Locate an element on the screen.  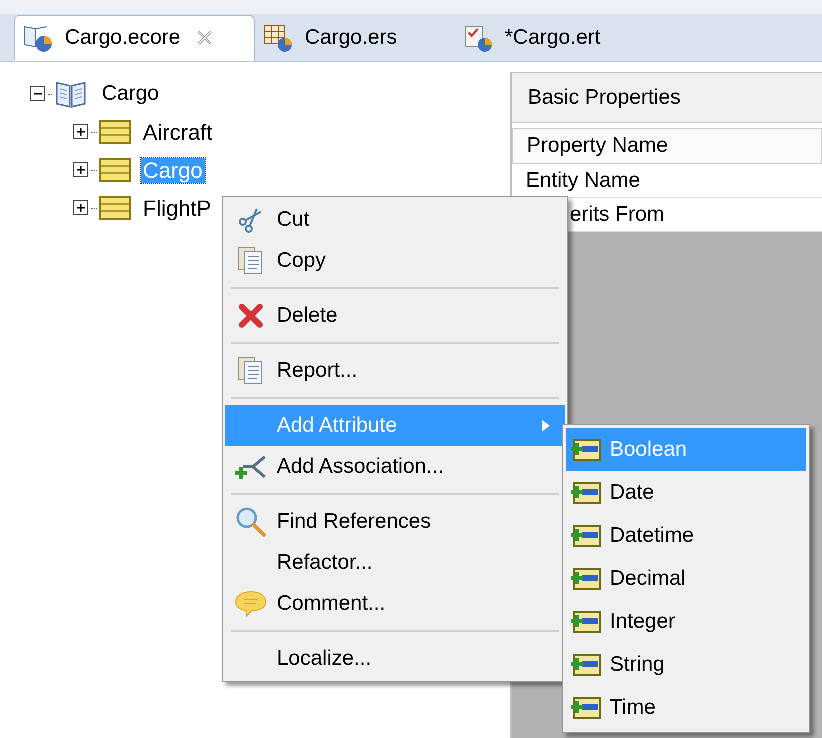
table-icon is located at coordinates (279, 38).